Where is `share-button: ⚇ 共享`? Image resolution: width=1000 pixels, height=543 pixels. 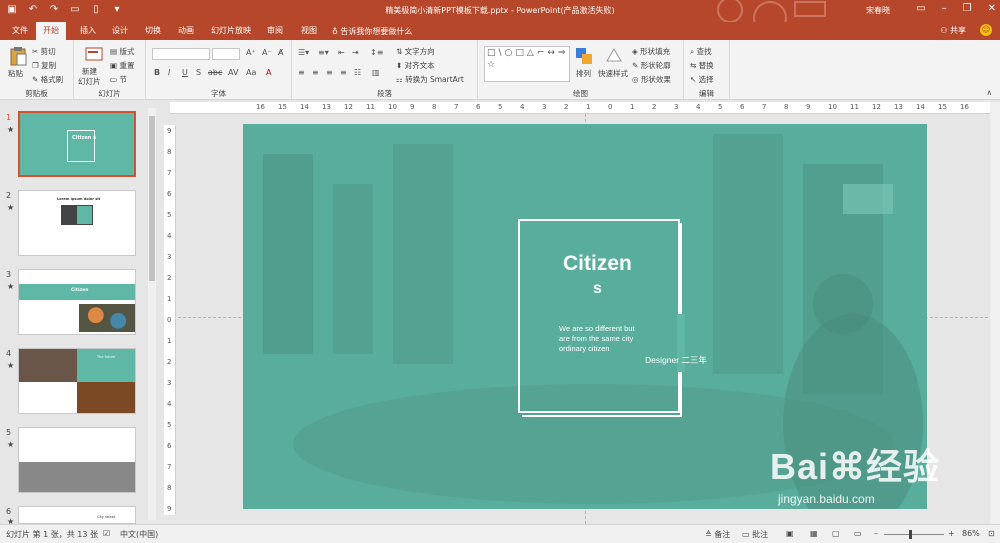 share-button: ⚇ 共享 is located at coordinates (953, 30).